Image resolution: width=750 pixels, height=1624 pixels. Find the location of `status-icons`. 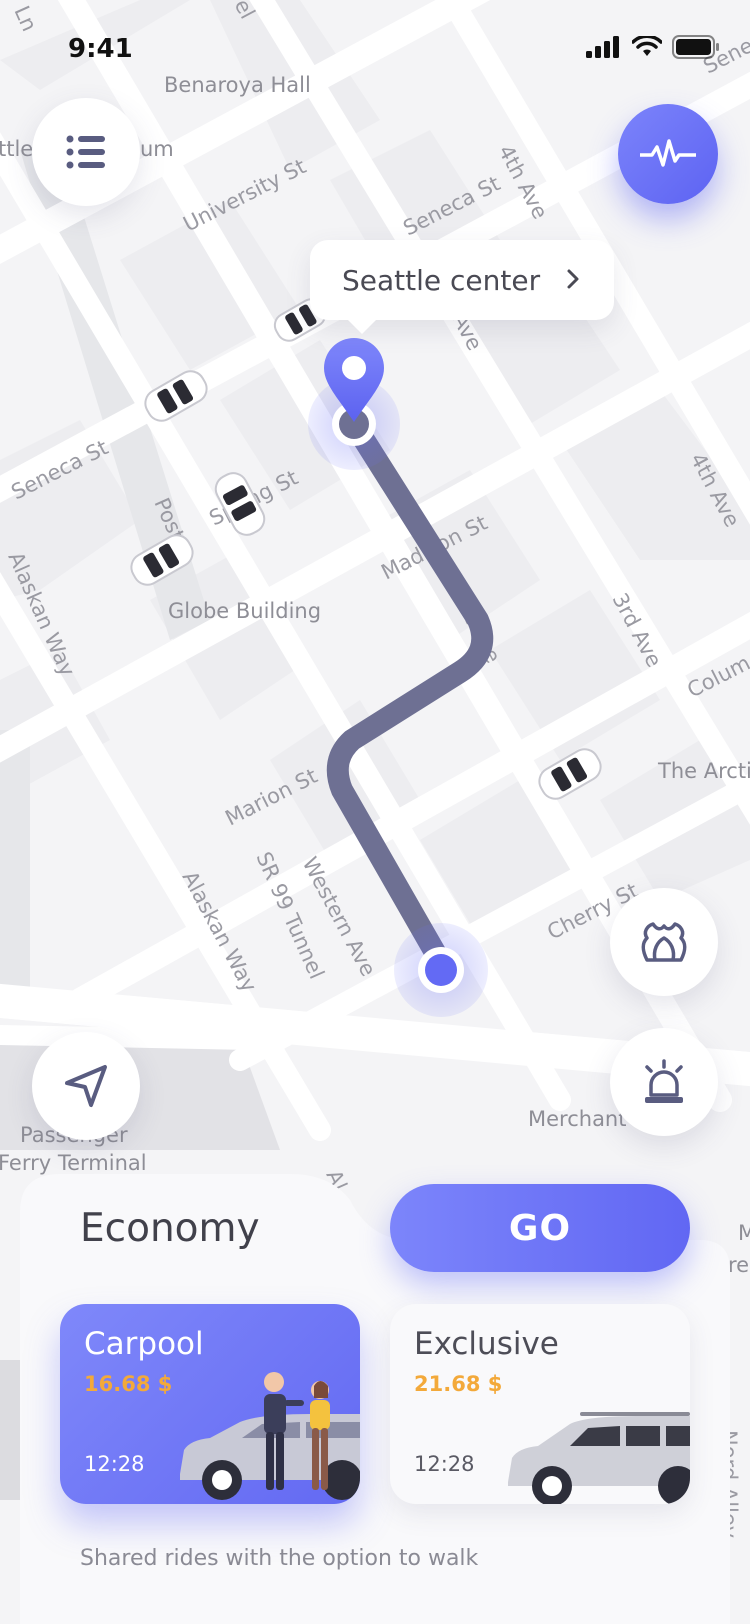

status-icons is located at coordinates (653, 47).